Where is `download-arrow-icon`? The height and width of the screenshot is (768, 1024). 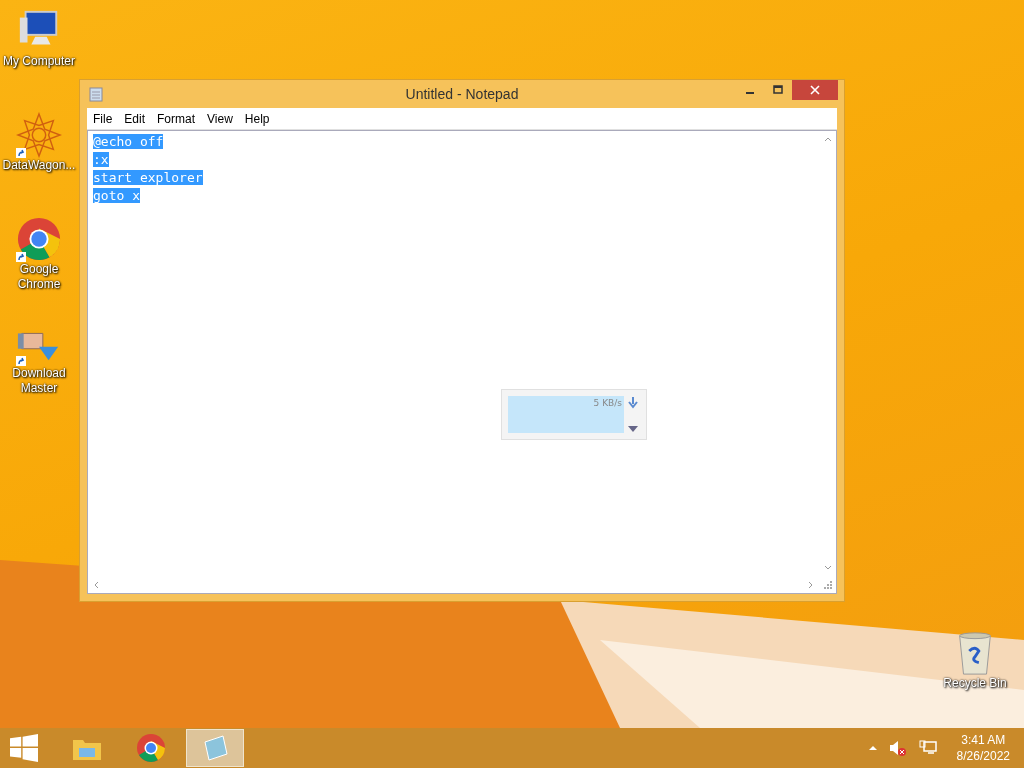 download-arrow-icon is located at coordinates (633, 403).